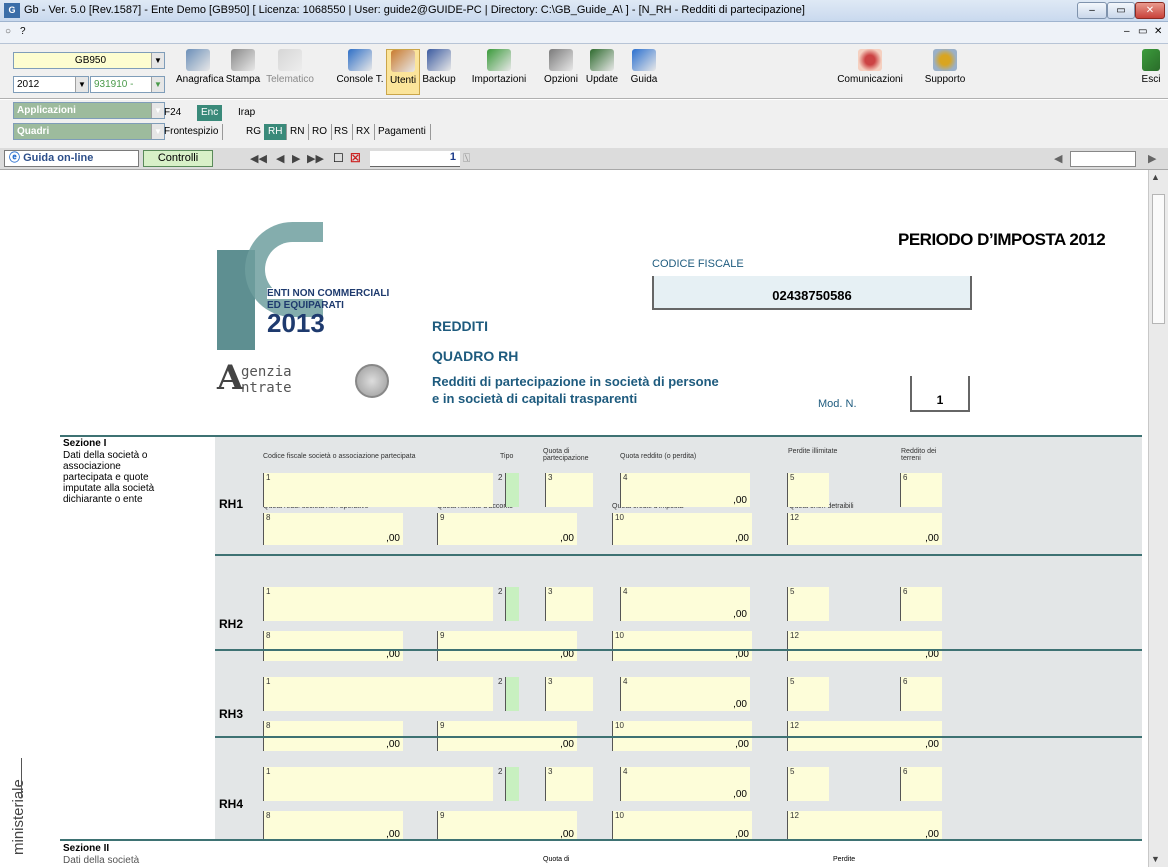 The image size is (1168, 867). Describe the element at coordinates (1155, 859) in the screenshot. I see `scroll-down-icon: ▼` at that location.